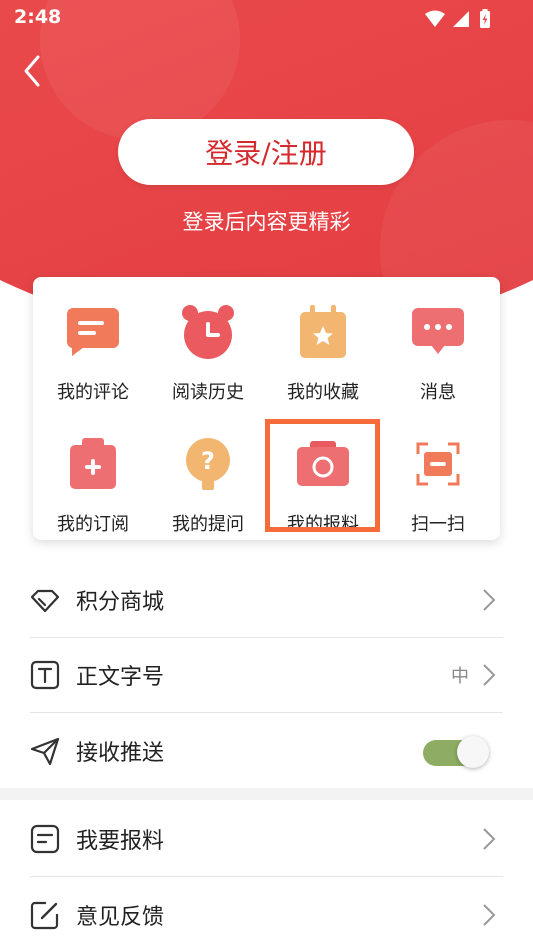 This screenshot has height=950, width=533. I want to click on font-size-value: 中, so click(460, 676).